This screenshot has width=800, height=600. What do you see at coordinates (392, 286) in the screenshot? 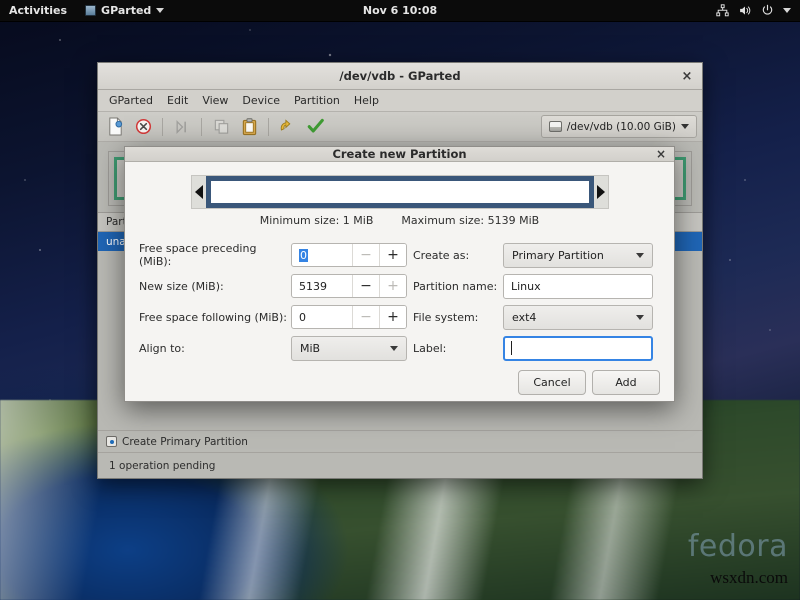
I see `new-size-increment: +` at bounding box center [392, 286].